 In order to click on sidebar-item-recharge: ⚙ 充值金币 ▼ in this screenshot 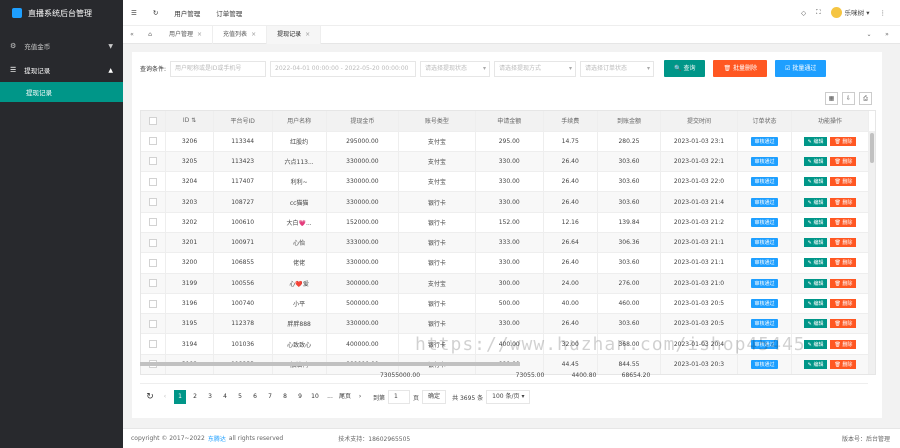, I will do `click(61, 46)`.